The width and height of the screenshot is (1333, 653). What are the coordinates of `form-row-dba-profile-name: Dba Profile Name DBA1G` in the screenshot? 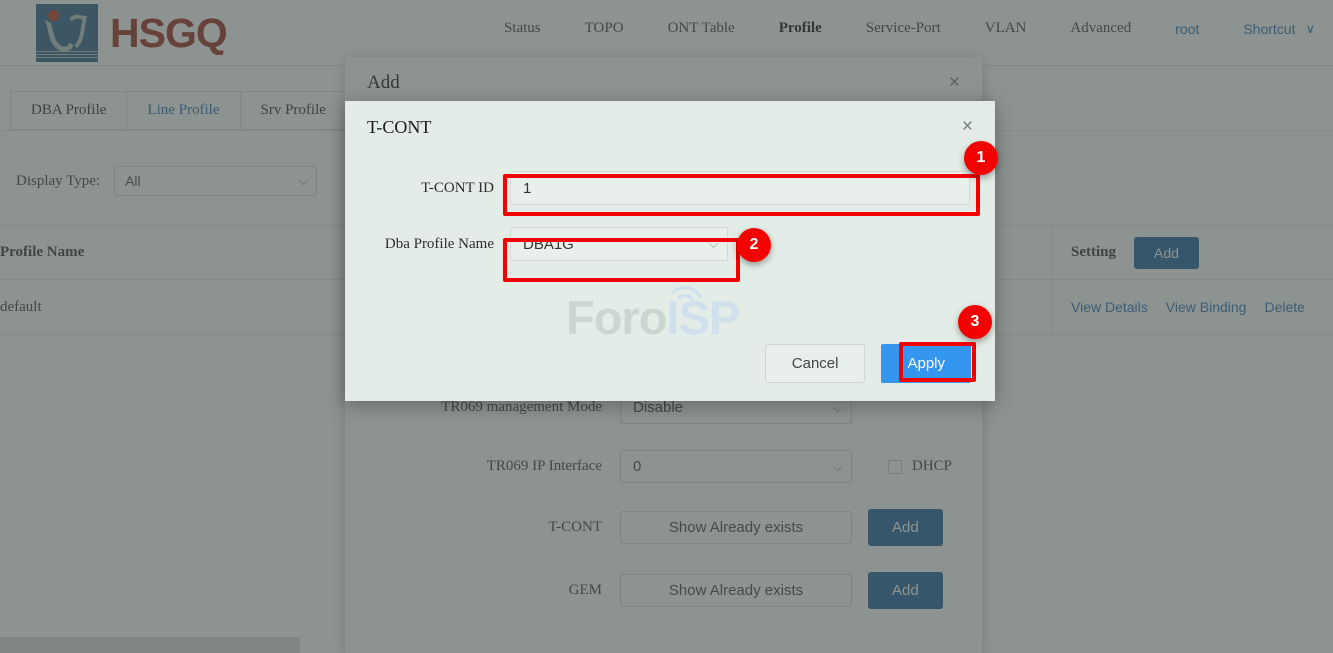 It's located at (670, 244).